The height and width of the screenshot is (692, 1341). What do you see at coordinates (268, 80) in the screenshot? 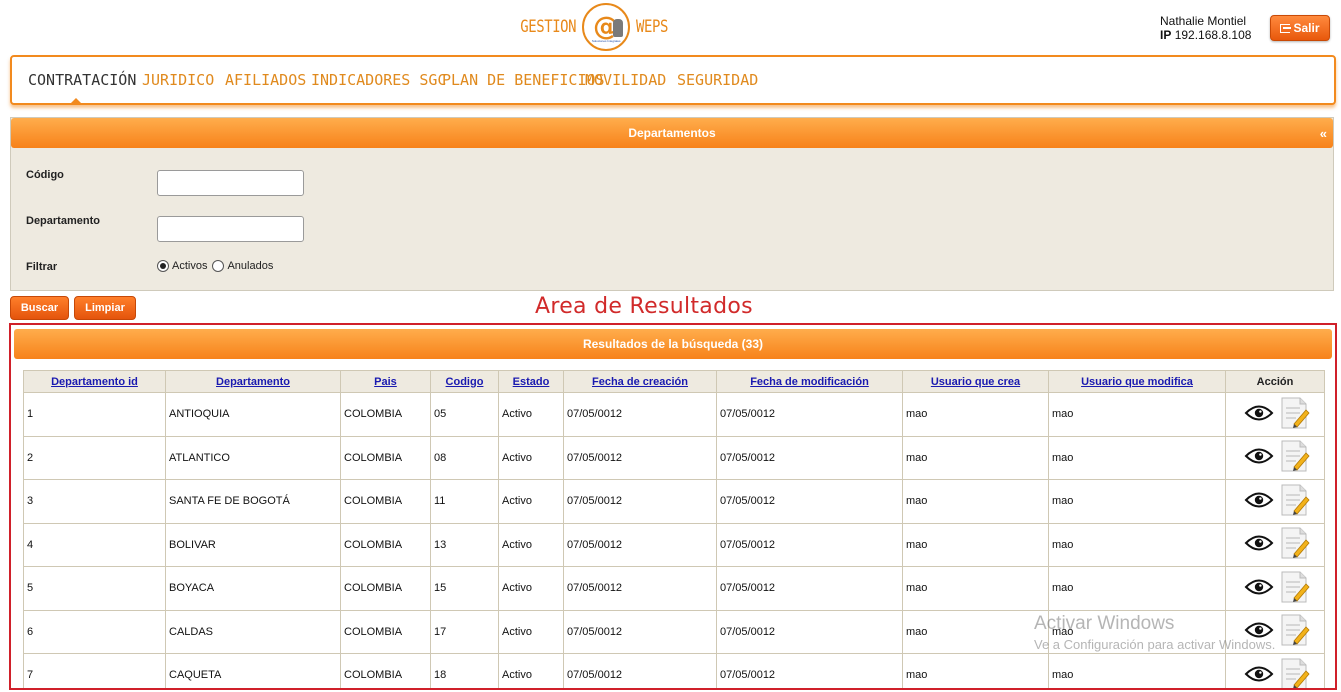
I see `menu-item-afiliados: AFILIADOS` at bounding box center [268, 80].